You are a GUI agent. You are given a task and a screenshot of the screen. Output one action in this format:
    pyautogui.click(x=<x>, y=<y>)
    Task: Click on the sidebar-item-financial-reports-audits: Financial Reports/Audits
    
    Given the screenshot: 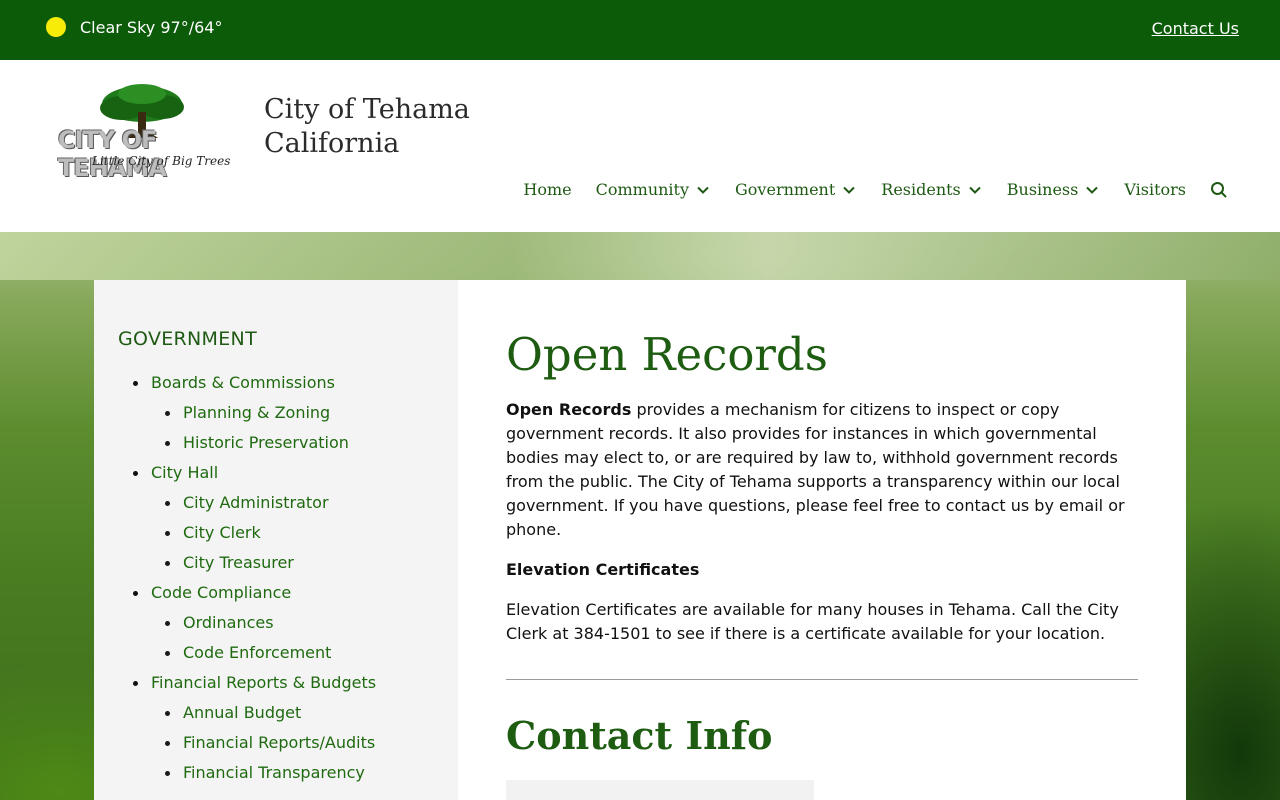 What is the action you would take?
    pyautogui.click(x=288, y=743)
    